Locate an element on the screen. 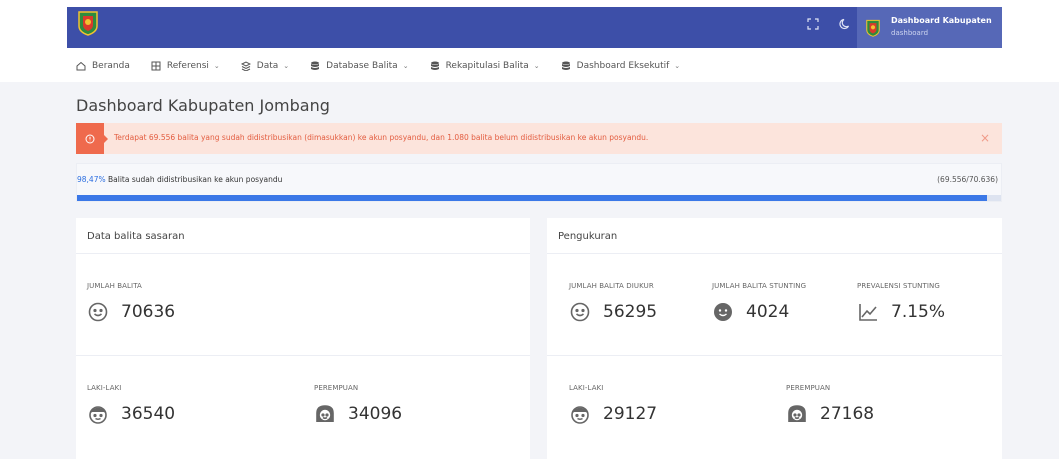 The image size is (1059, 459). user-avatar-logo-icon is located at coordinates (873, 28).